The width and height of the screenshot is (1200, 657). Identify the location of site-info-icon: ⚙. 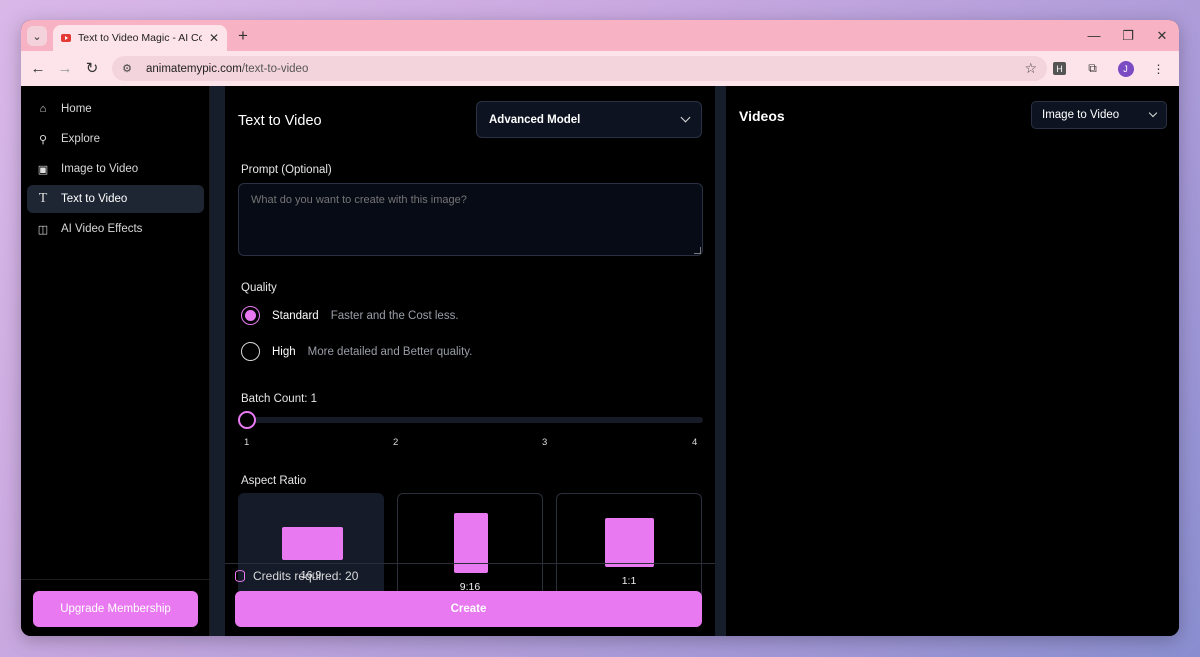
(127, 69).